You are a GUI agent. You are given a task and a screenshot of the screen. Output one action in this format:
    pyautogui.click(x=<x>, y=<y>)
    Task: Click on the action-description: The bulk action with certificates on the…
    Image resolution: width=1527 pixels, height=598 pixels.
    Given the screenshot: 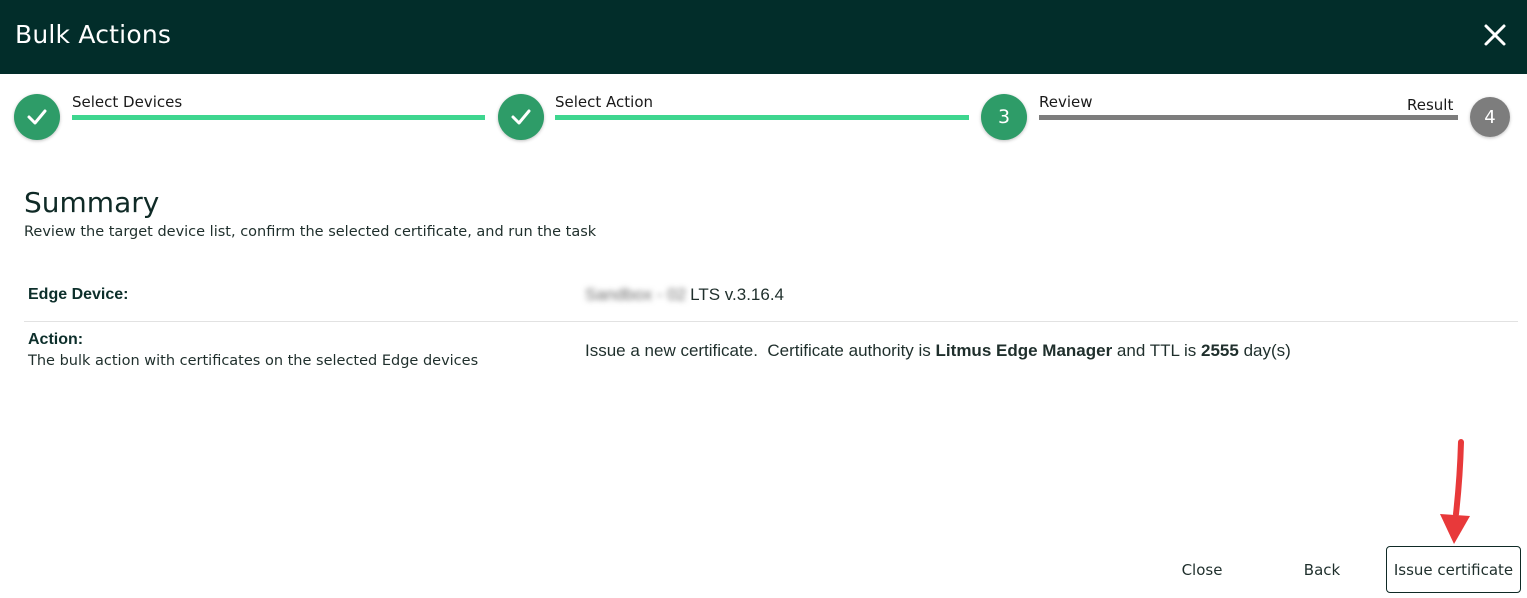 What is the action you would take?
    pyautogui.click(x=253, y=361)
    